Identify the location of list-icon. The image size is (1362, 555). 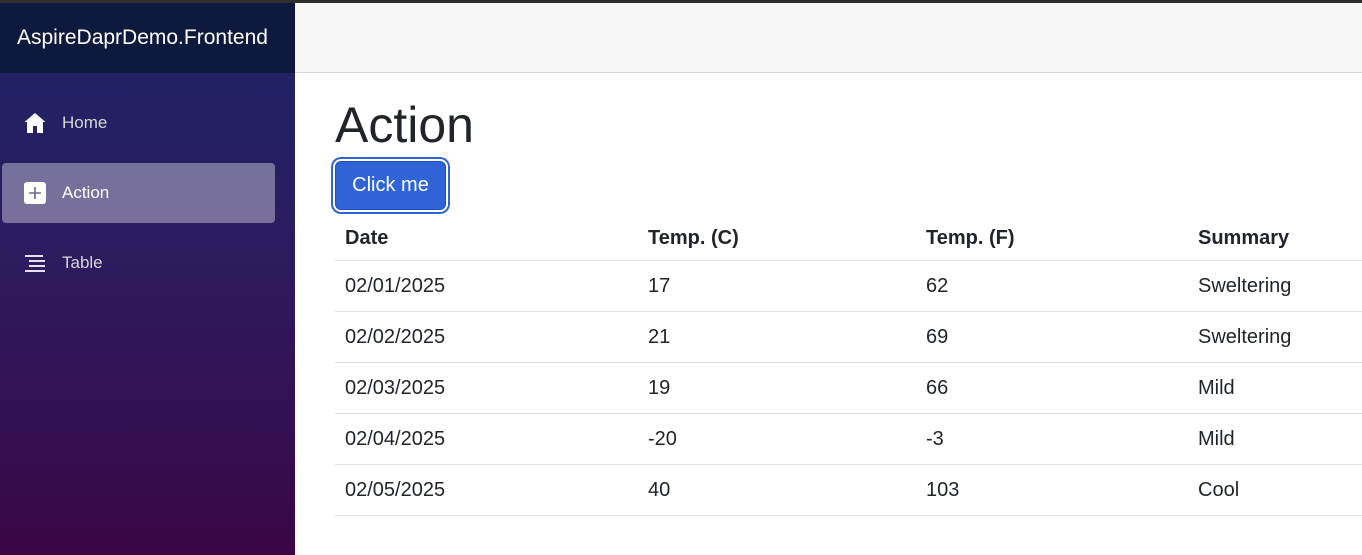
(35, 263).